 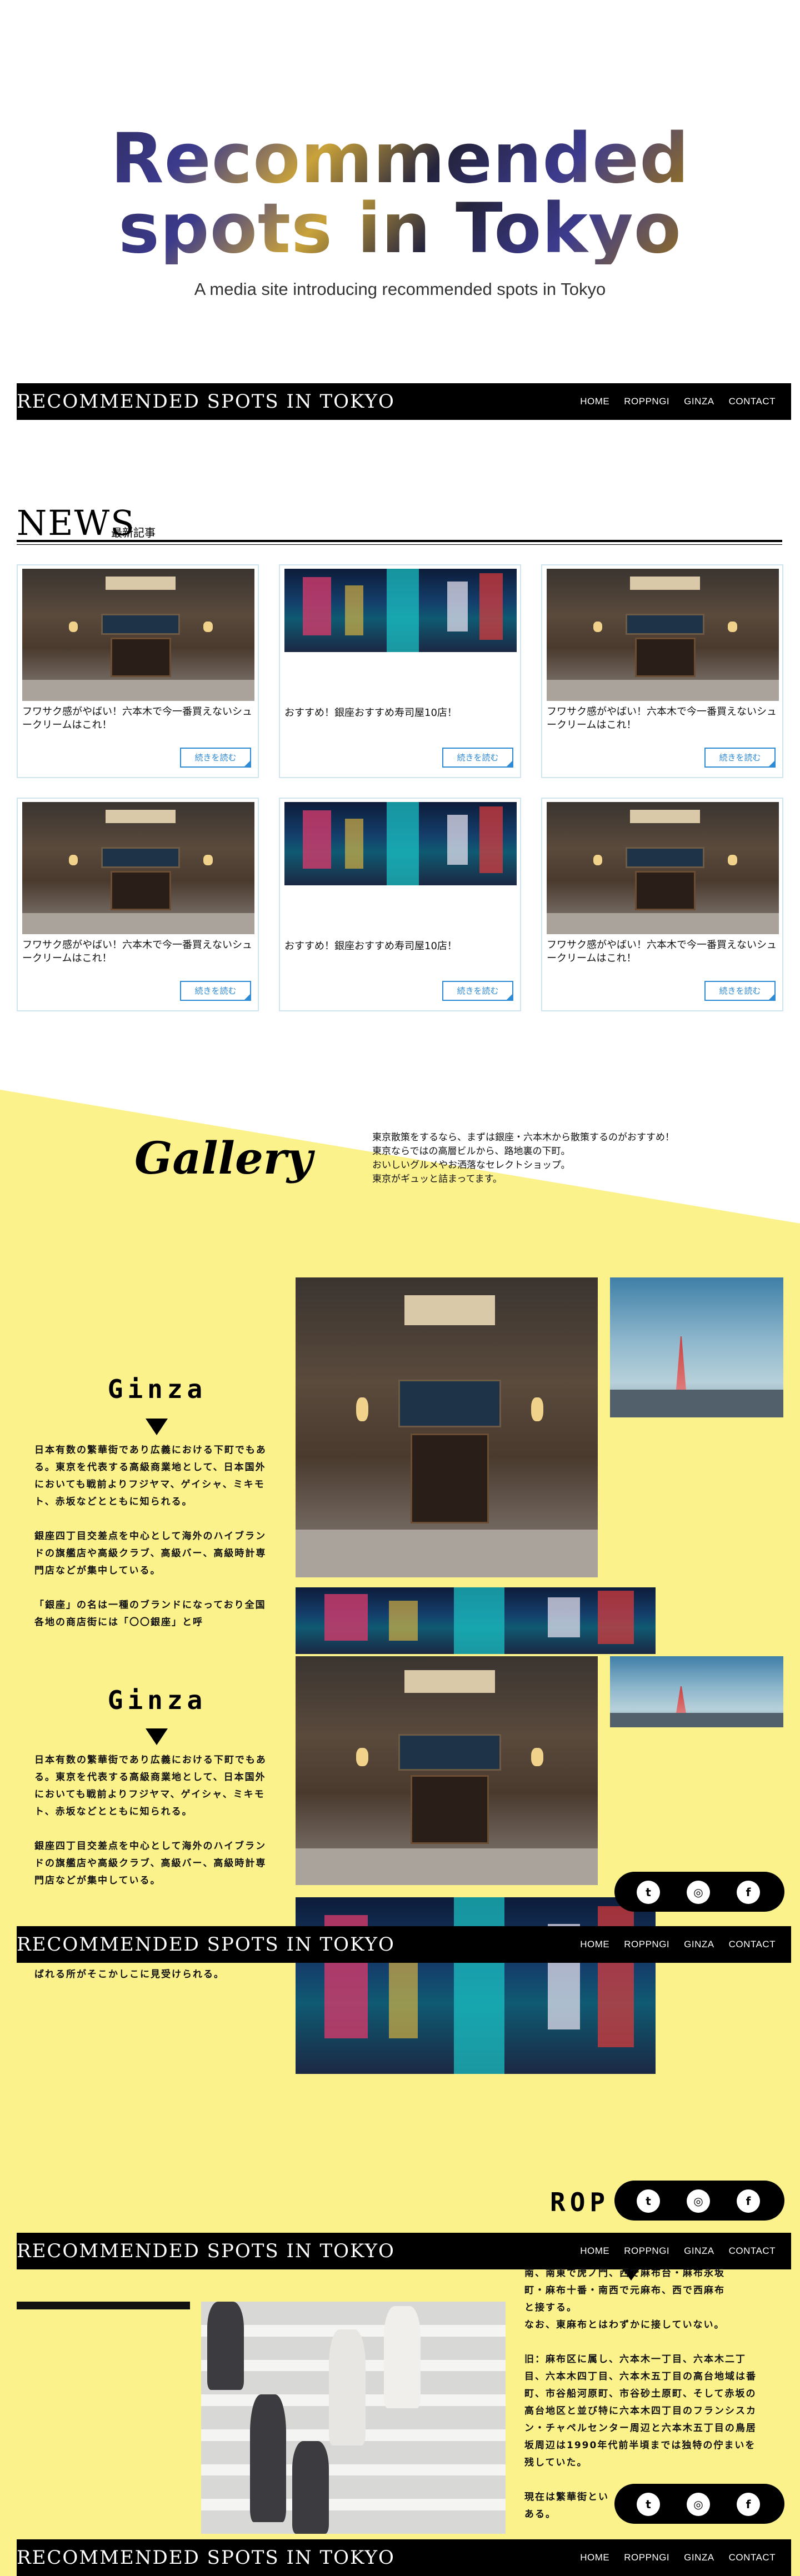 I want to click on news-divider-thin, so click(x=400, y=545).